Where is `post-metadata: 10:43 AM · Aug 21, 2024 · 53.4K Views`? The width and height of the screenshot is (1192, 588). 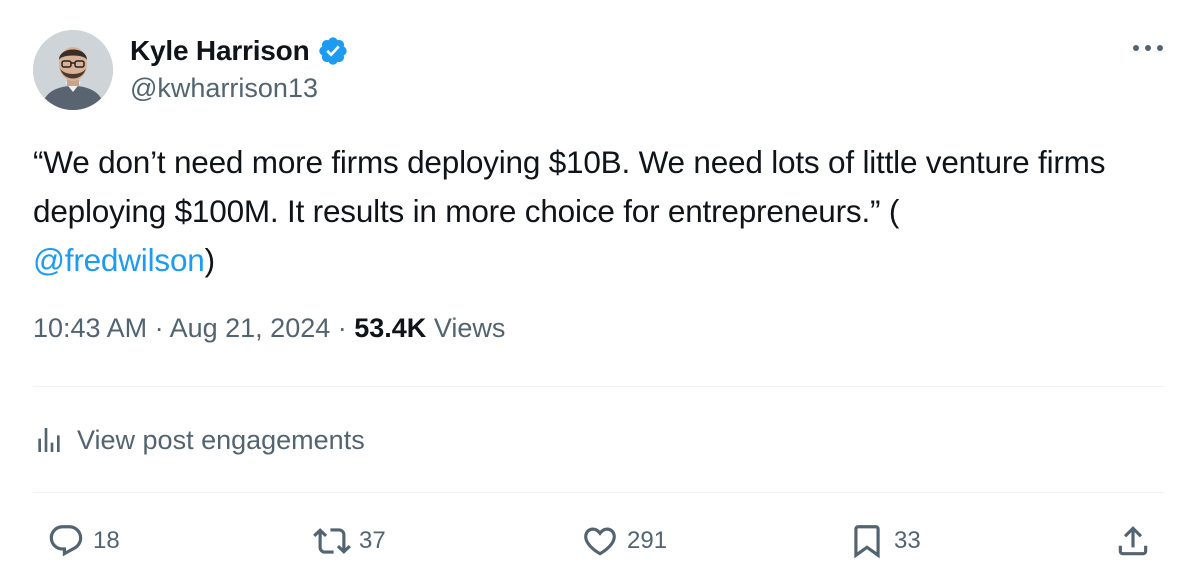 post-metadata: 10:43 AM · Aug 21, 2024 · 53.4K Views is located at coordinates (269, 328).